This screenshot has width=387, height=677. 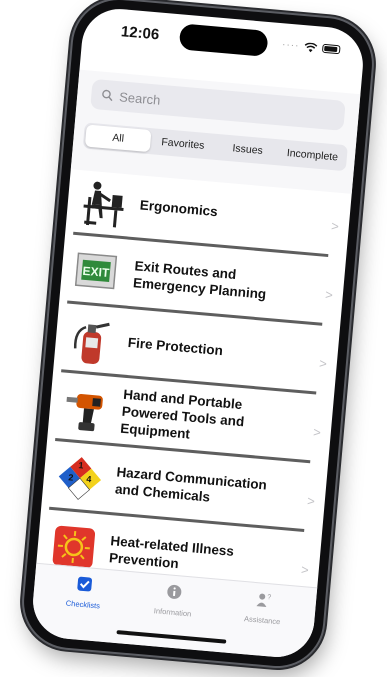 What do you see at coordinates (264, 600) in the screenshot?
I see `person-question-icon: ?` at bounding box center [264, 600].